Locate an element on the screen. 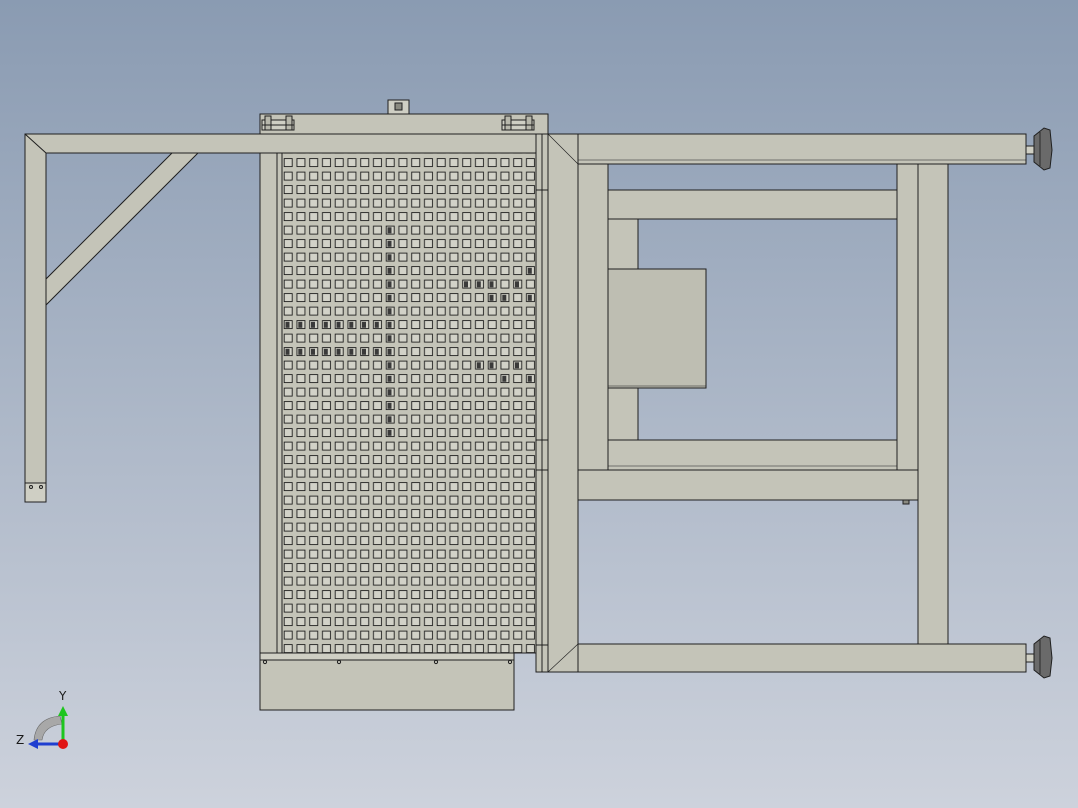 The image size is (1078, 808). top-rail is located at coordinates (787, 149).